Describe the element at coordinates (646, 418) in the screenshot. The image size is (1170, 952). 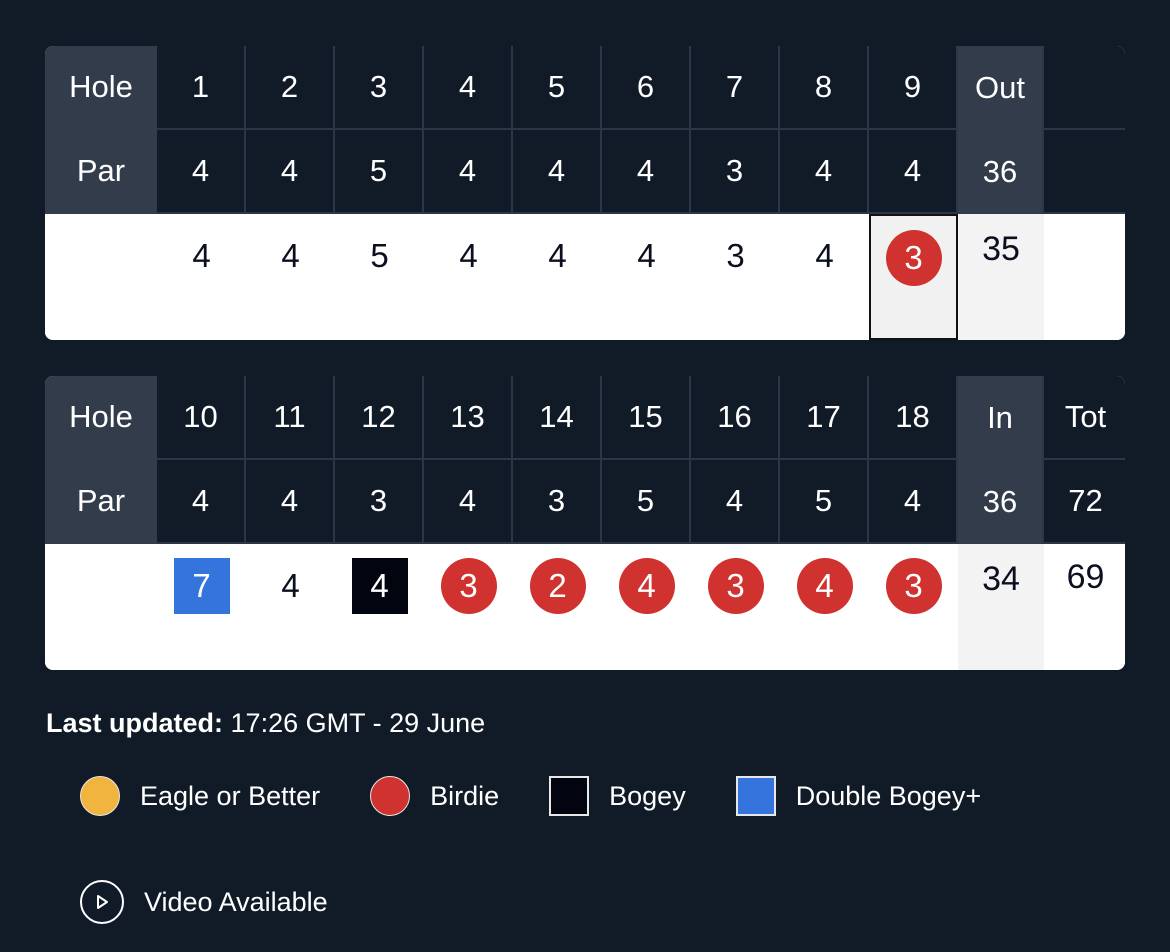
I see `hole-number: 15` at that location.